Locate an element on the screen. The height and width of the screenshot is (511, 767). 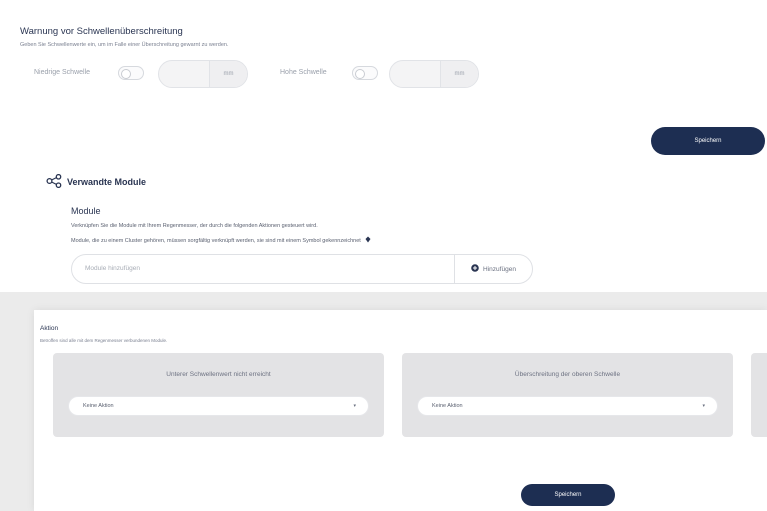
aktion-low-select-value: Keine Aktion is located at coordinates (98, 406).